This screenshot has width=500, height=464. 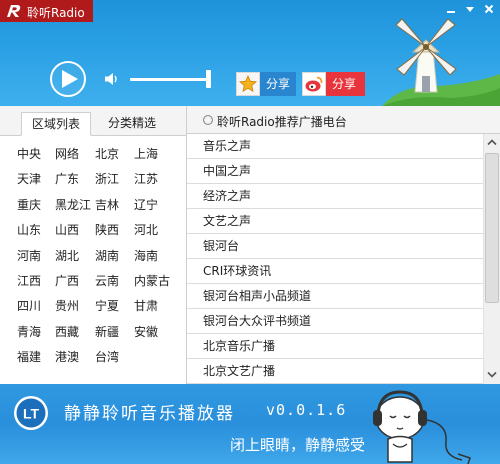 I want to click on province-item: 山东, so click(x=29, y=229).